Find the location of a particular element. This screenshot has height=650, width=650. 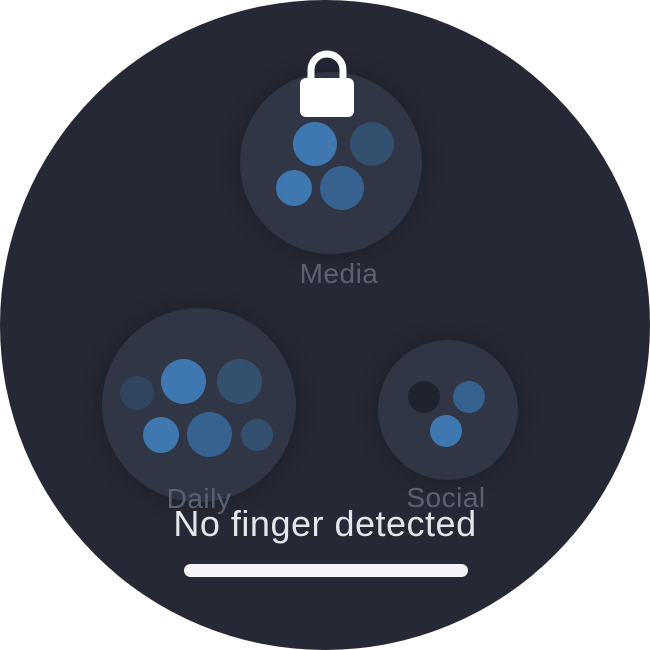

status-message: No finger detected is located at coordinates (325, 523).